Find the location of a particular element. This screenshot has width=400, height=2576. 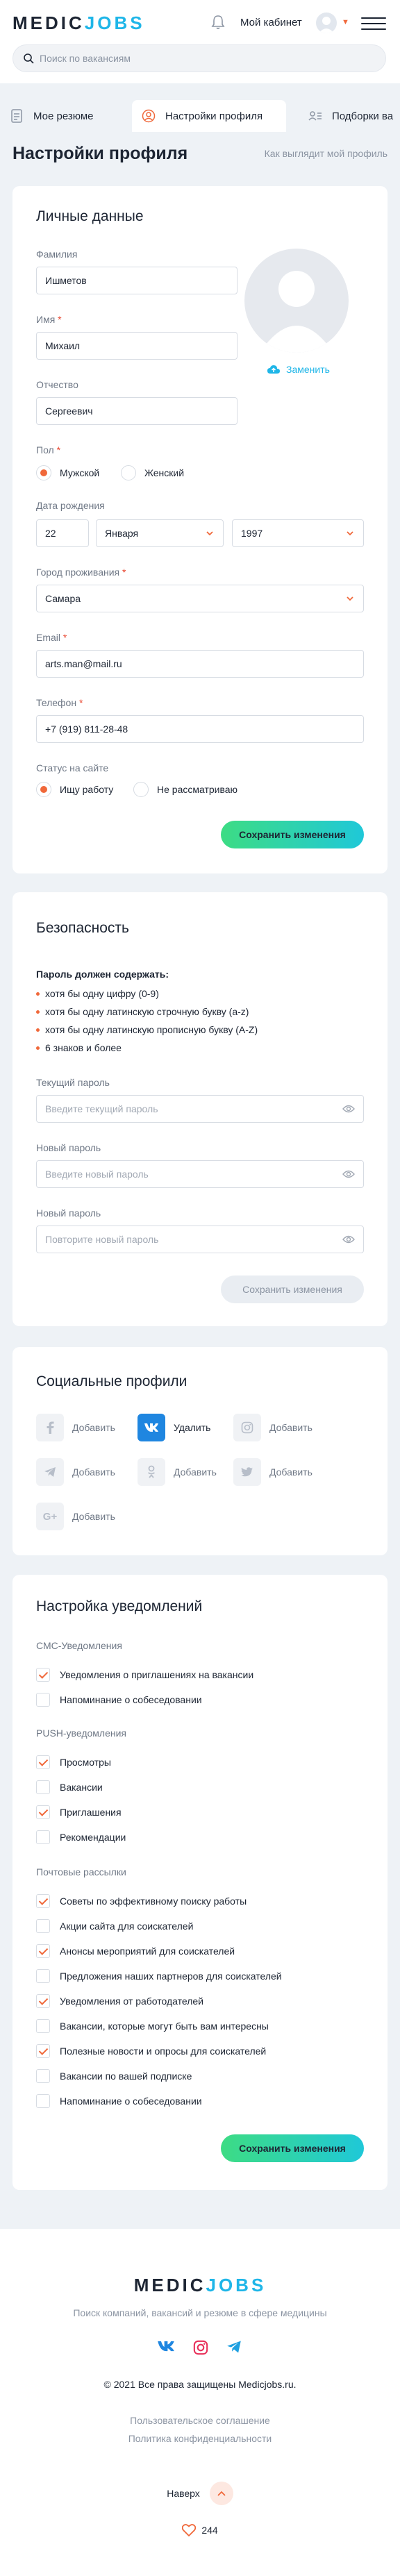

vk-icon is located at coordinates (166, 2346).